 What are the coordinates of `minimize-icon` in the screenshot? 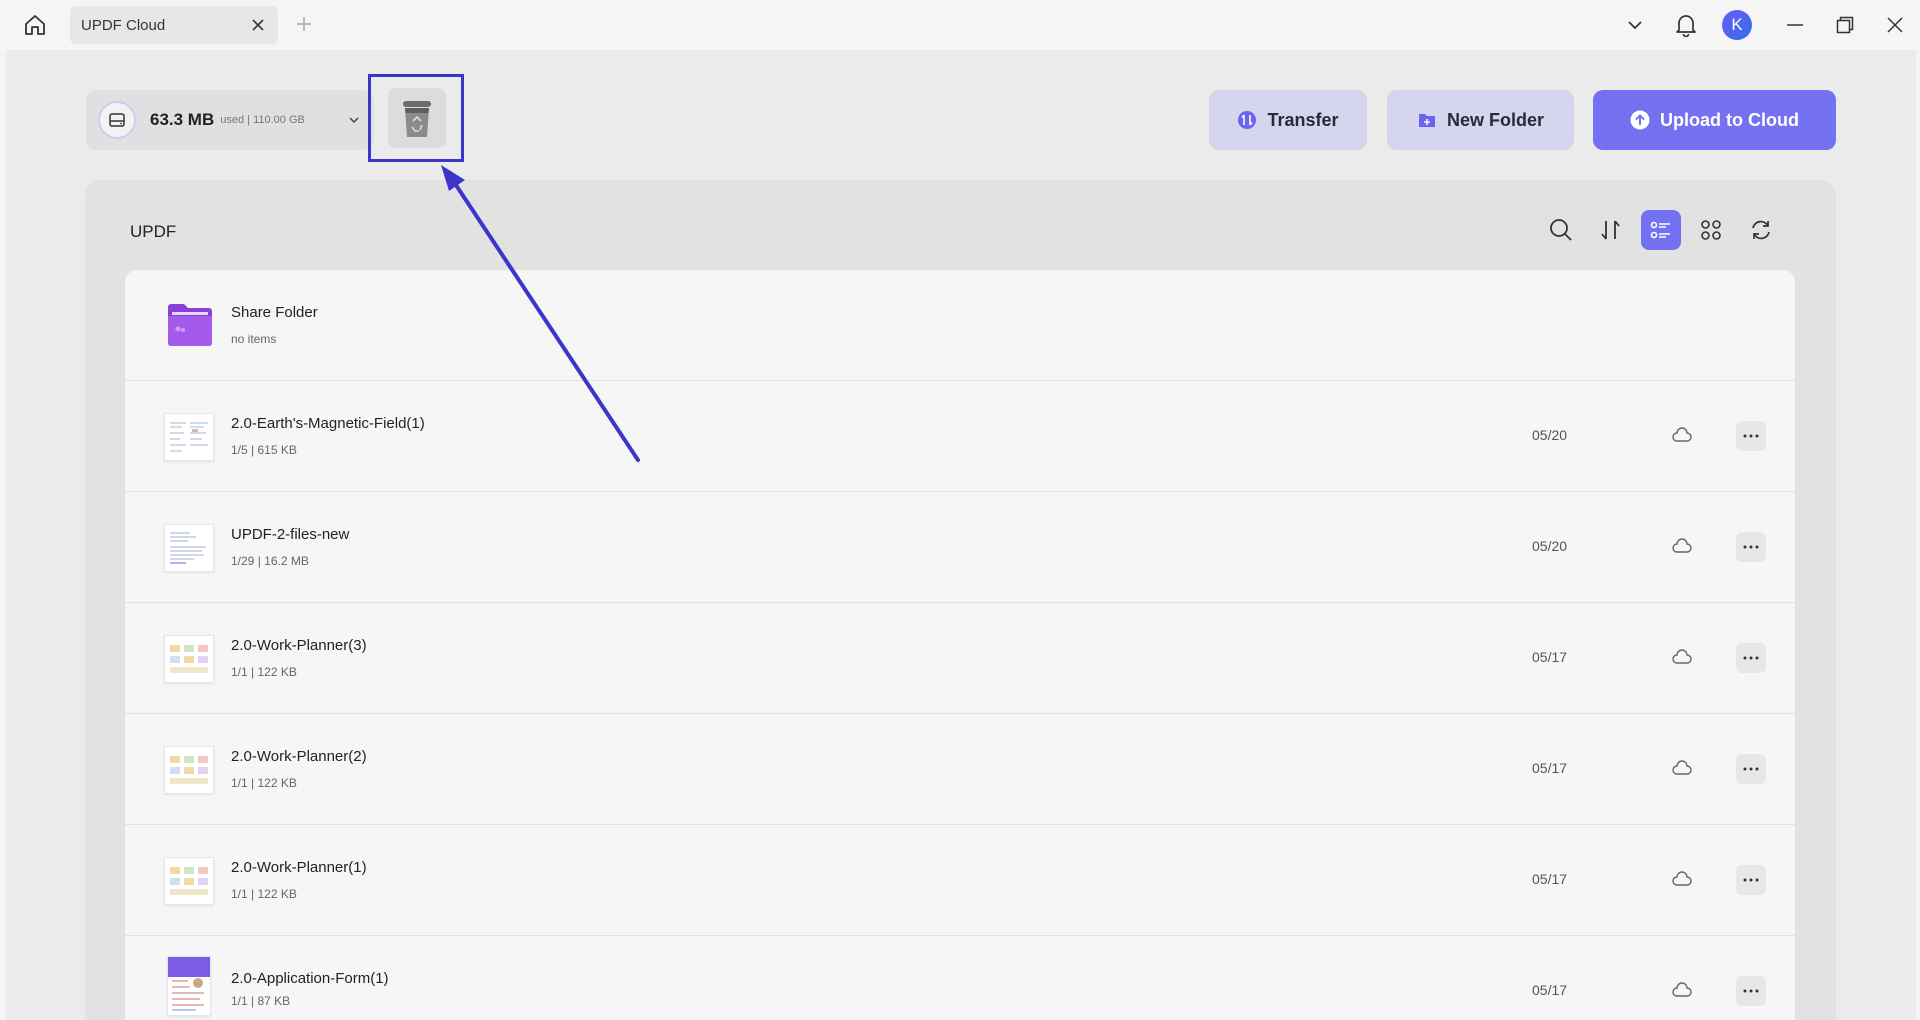 It's located at (1795, 25).